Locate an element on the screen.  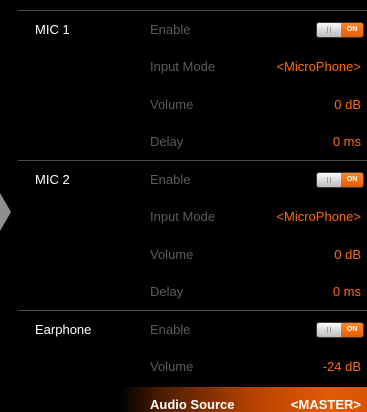
mic1-enable-toggle: ON is located at coordinates (340, 30).